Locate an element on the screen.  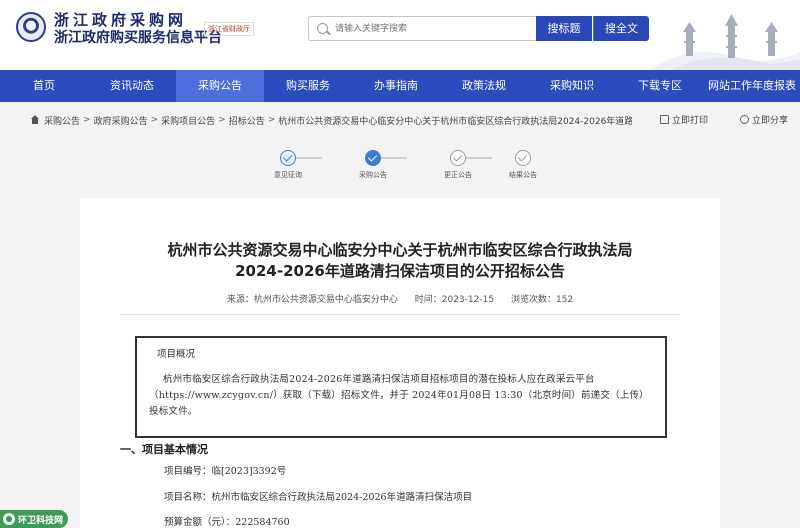
nav-policy: 政策法规 is located at coordinates (484, 86).